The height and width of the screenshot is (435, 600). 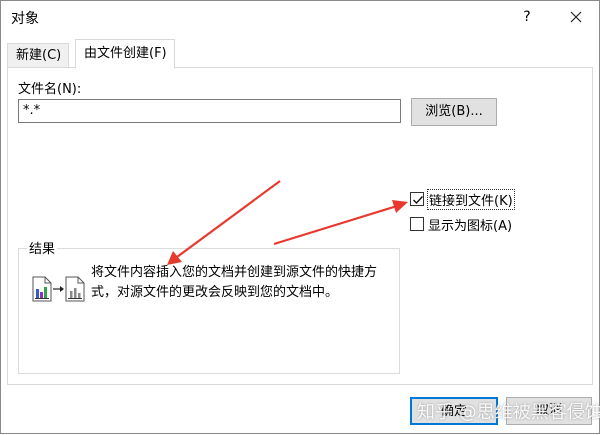 I want to click on link-to-file-option: 链接到文件(K), so click(x=462, y=199).